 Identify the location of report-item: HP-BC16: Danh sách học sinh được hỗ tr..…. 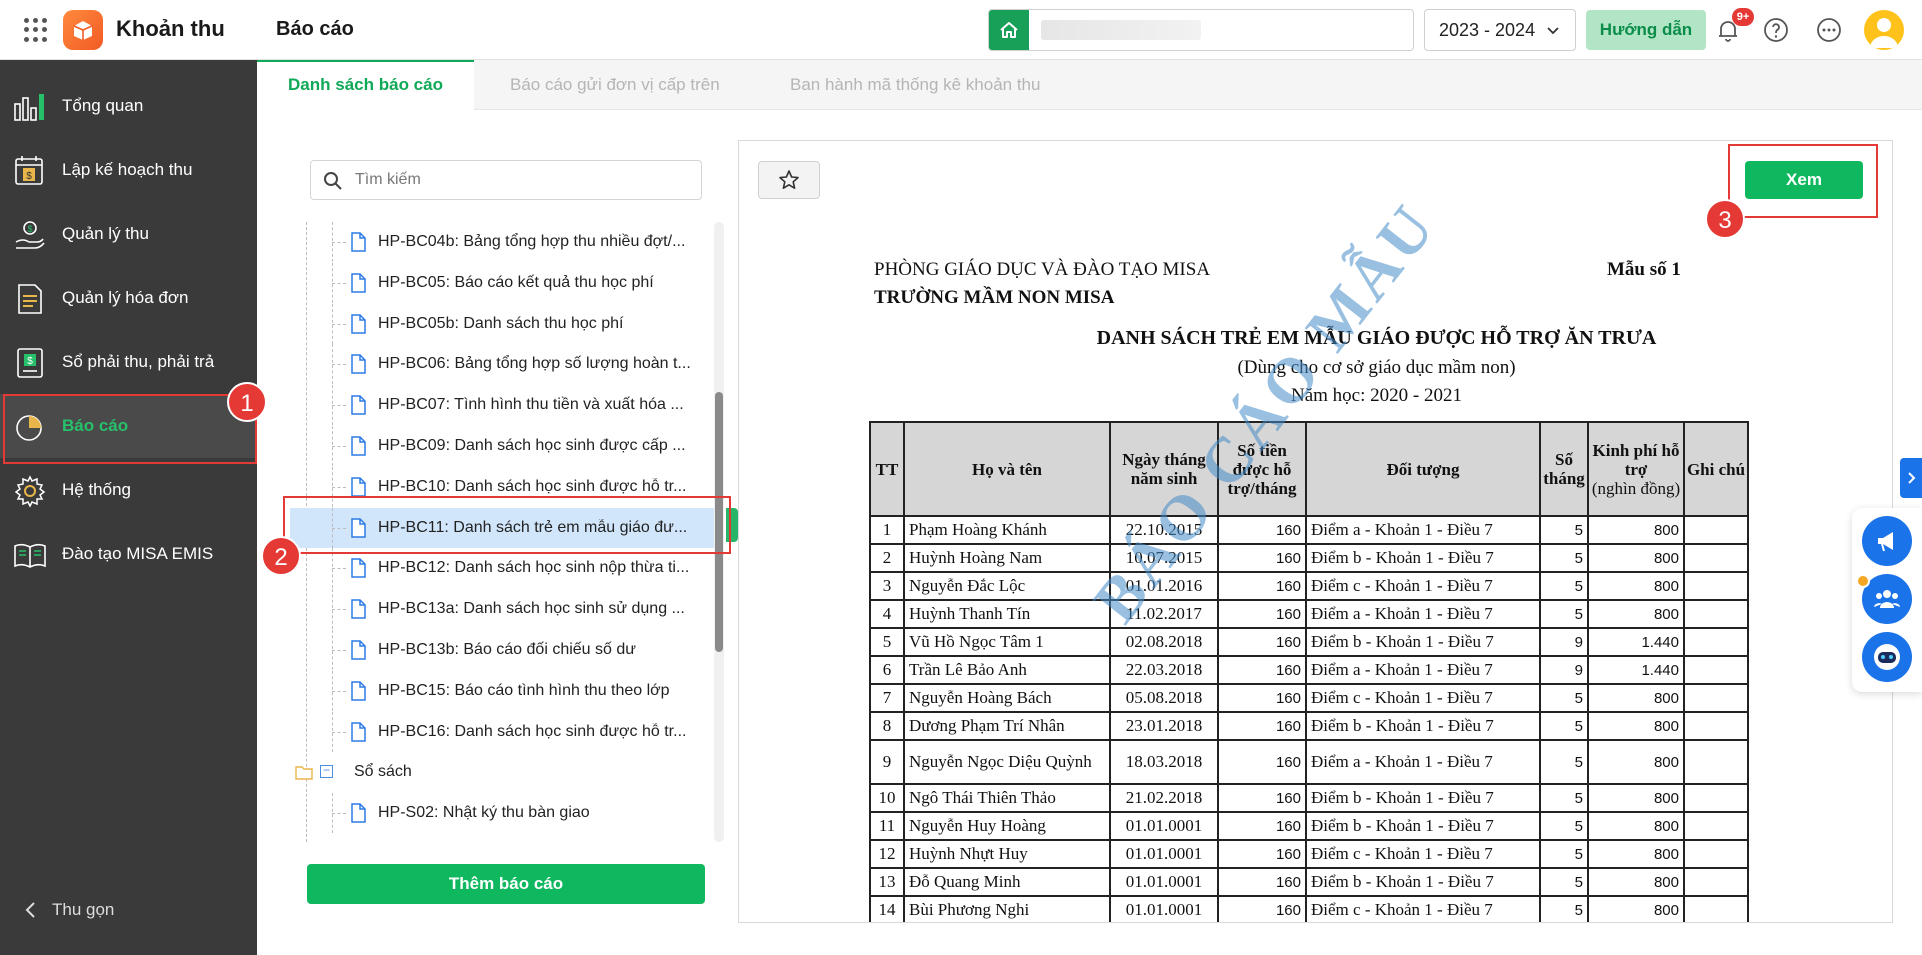
(505, 731).